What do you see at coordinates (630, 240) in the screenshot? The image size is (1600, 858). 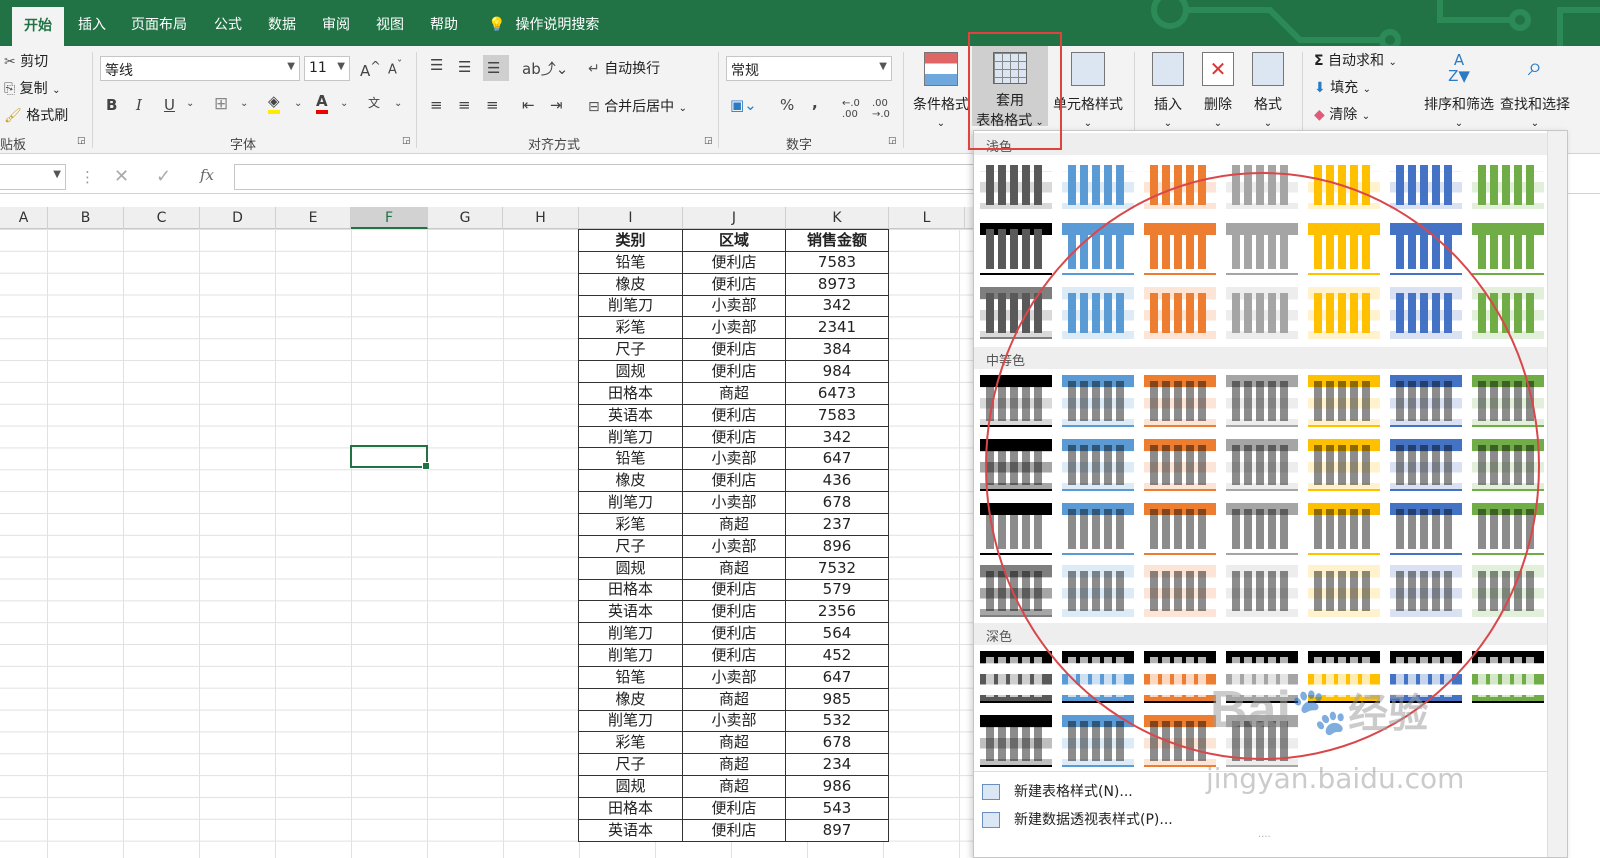 I see `table-cell: 类别` at bounding box center [630, 240].